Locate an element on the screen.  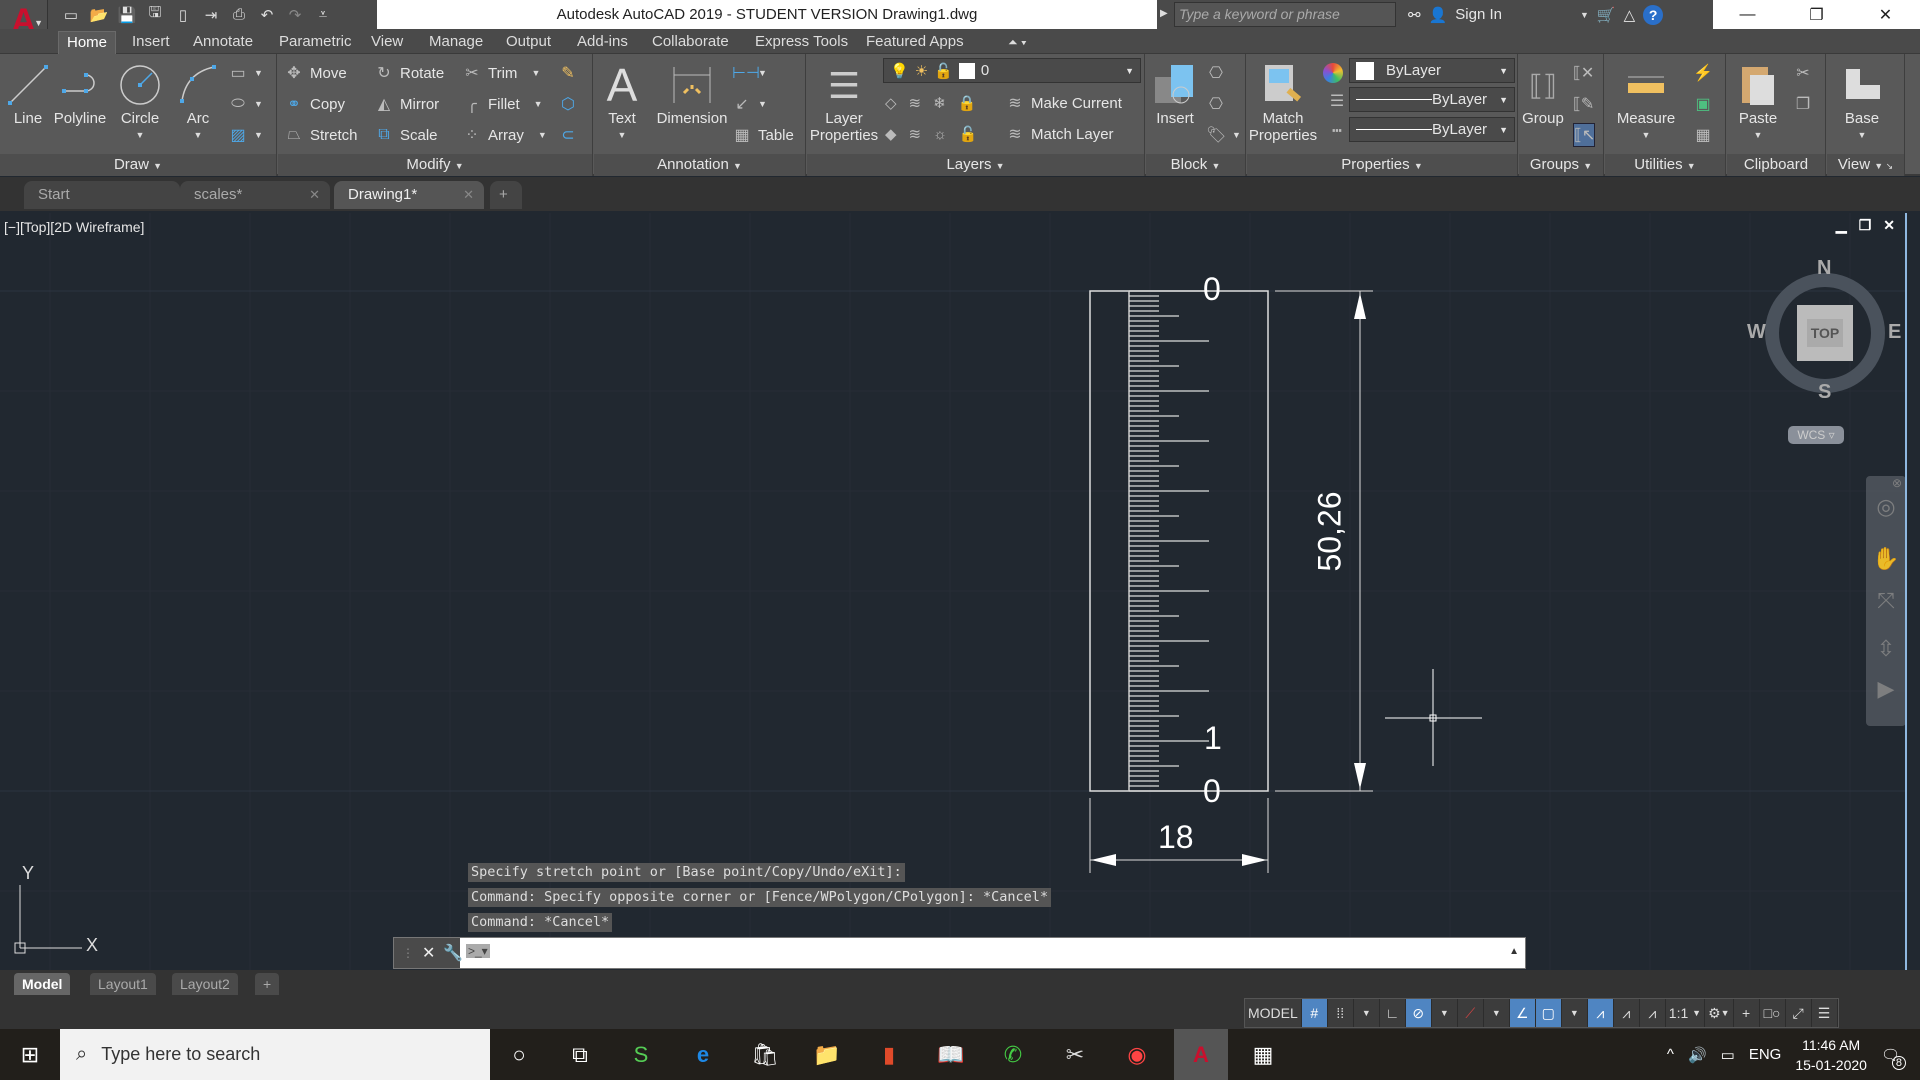
close-button: ✕ is located at coordinates (1885, 14).